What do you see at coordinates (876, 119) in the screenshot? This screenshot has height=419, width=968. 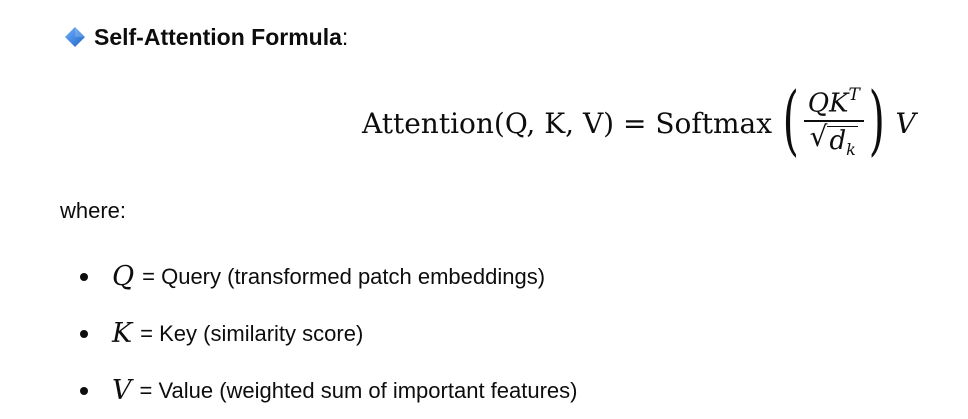 I see `right-paren: )` at bounding box center [876, 119].